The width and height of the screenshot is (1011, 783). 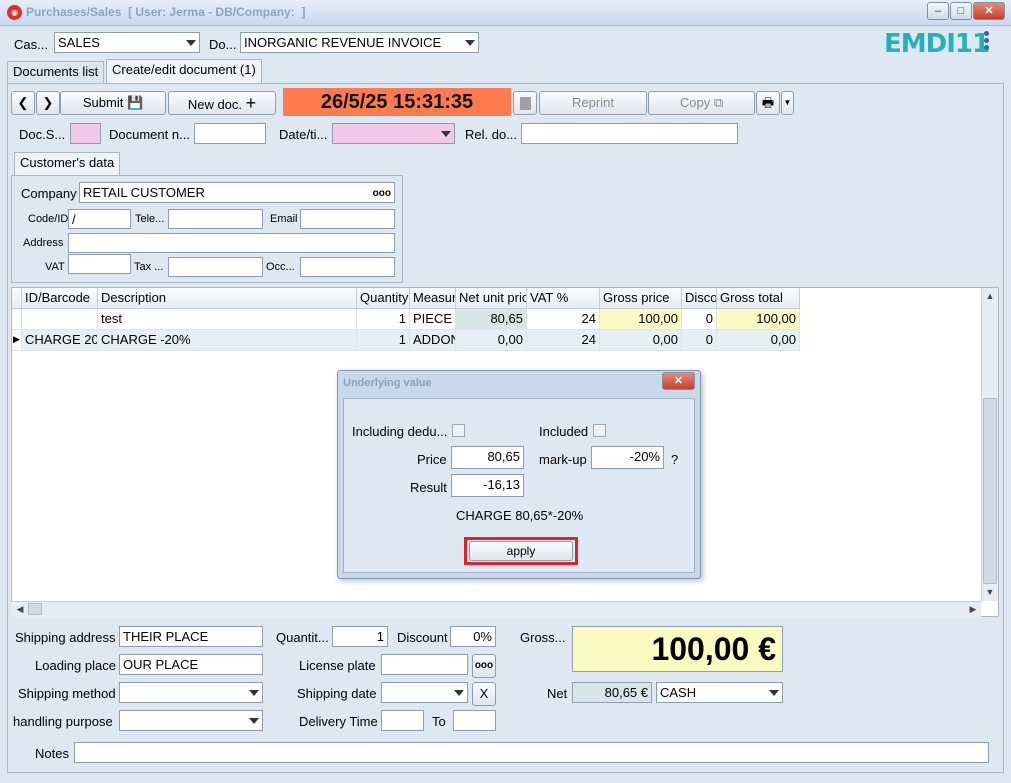 What do you see at coordinates (387, 383) in the screenshot?
I see `dialog-title: Underlying value` at bounding box center [387, 383].